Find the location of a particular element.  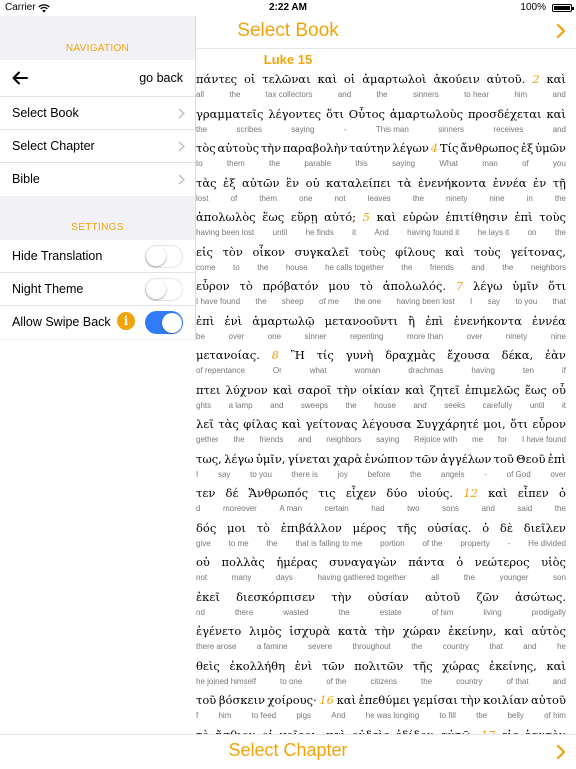

greek-word: χώρας is located at coordinates (461, 665).